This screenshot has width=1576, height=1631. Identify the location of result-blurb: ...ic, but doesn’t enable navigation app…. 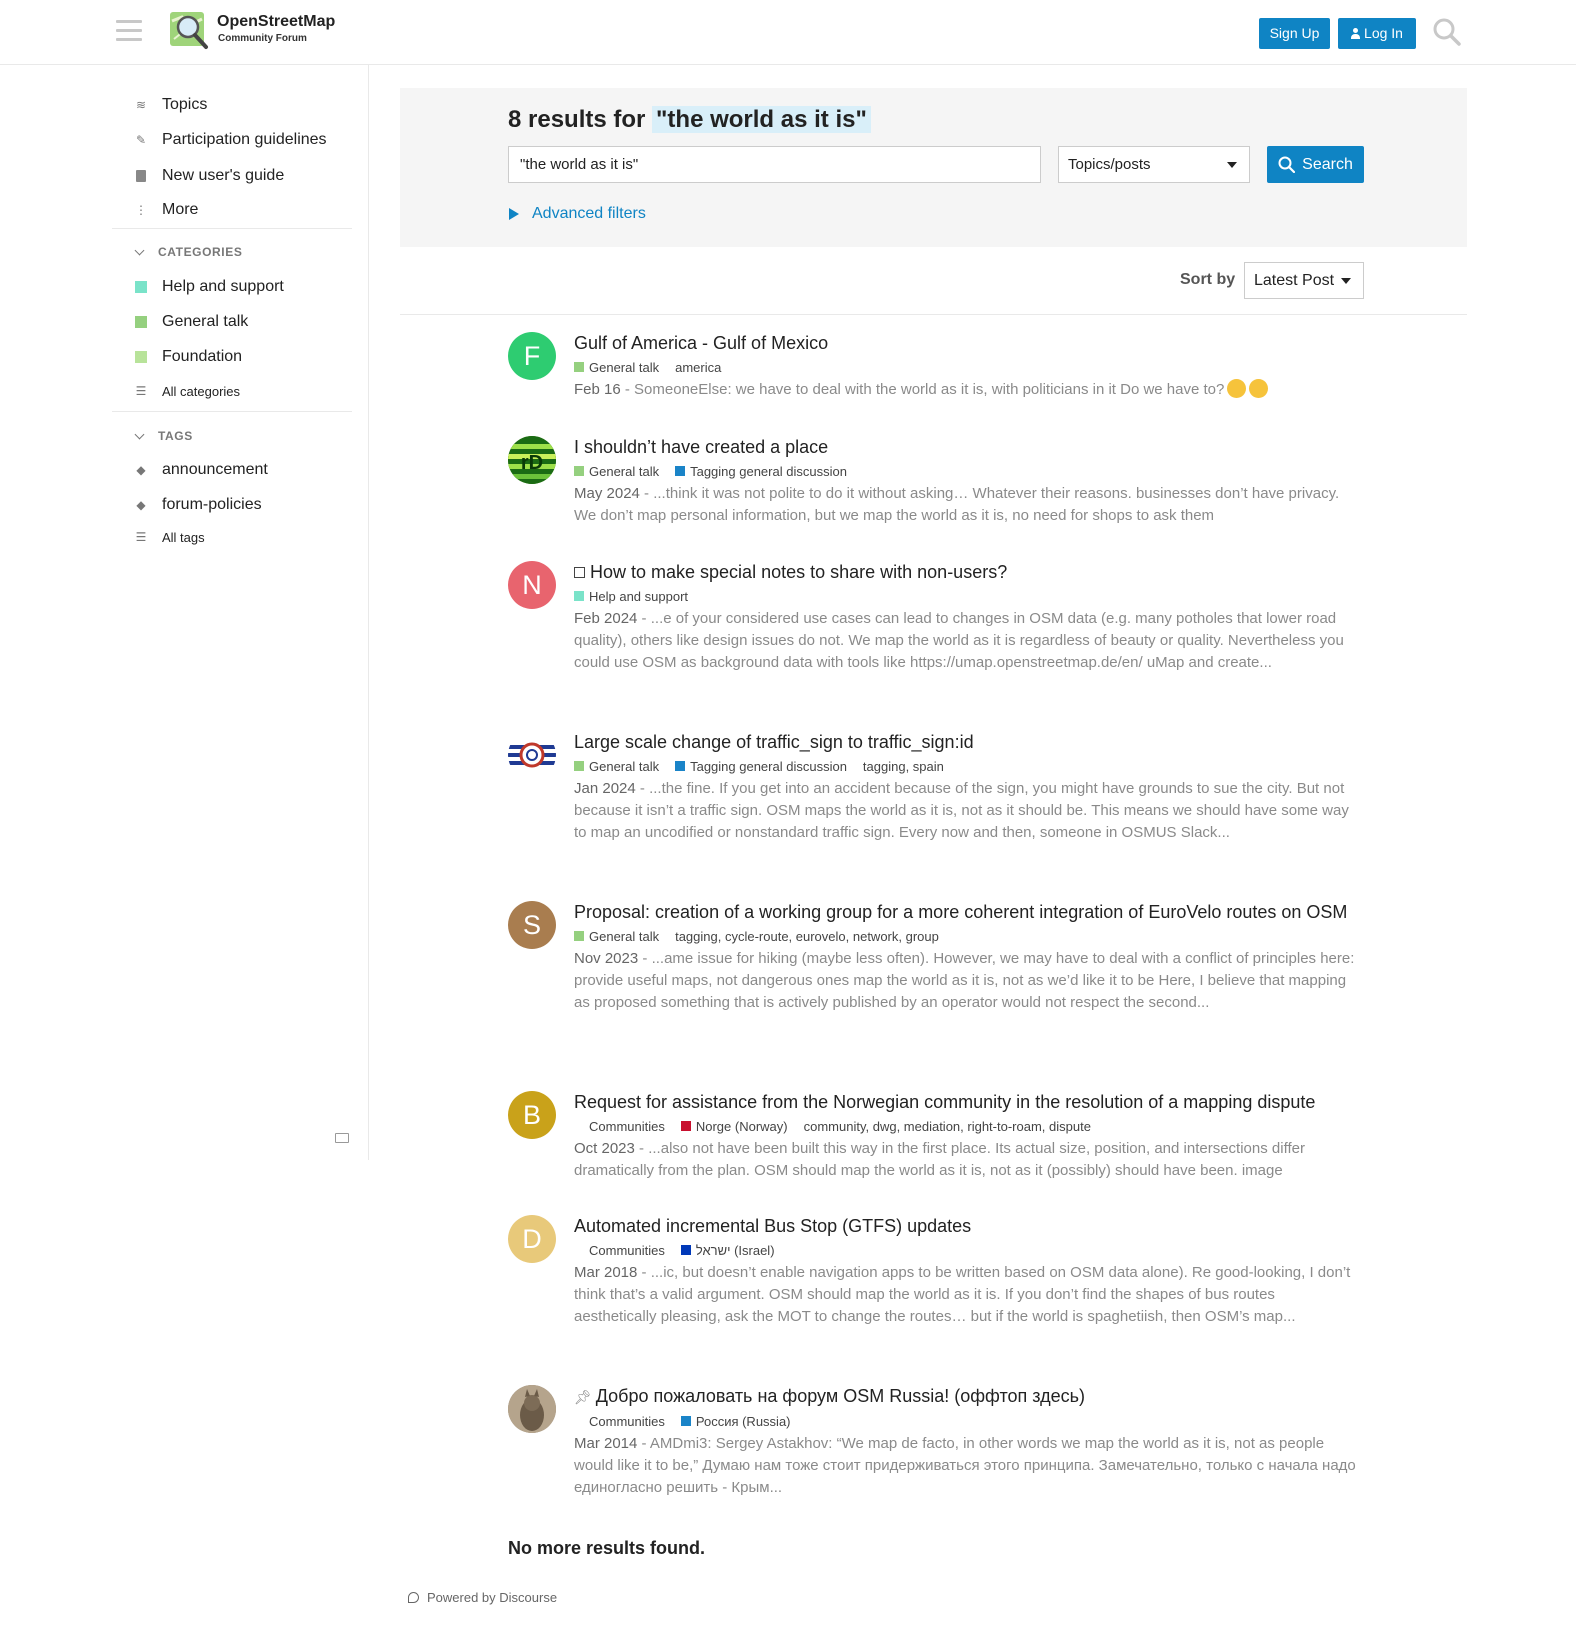
(962, 1294).